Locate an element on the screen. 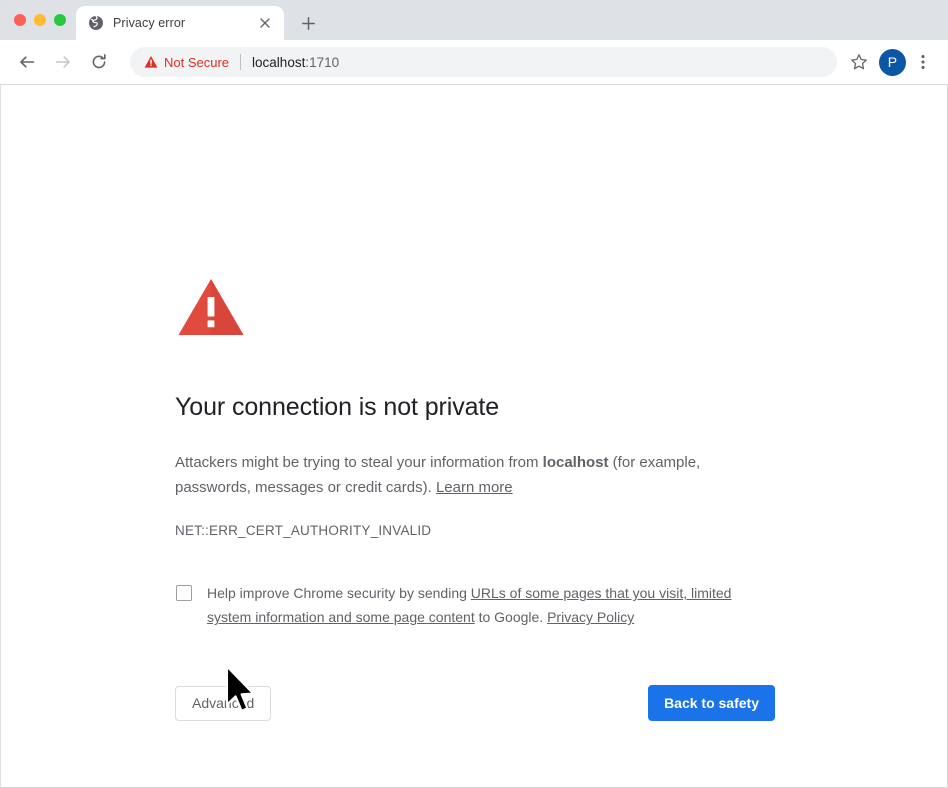  privacy-policy-link: Privacy Policy is located at coordinates (590, 617).